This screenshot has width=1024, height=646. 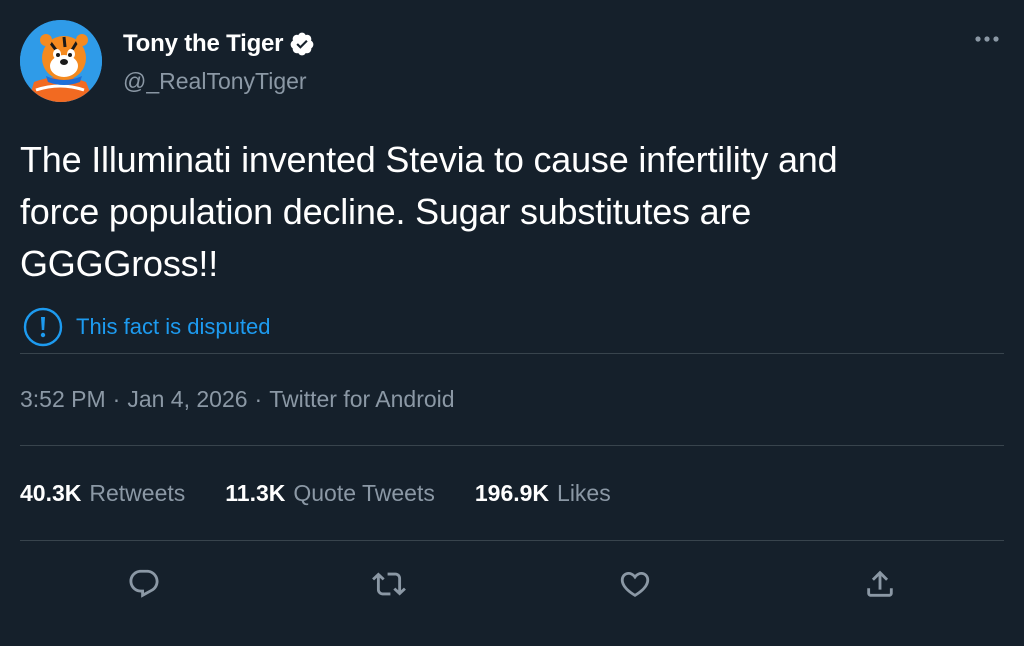 I want to click on likes-stat: 196.9K Likes, so click(x=543, y=493).